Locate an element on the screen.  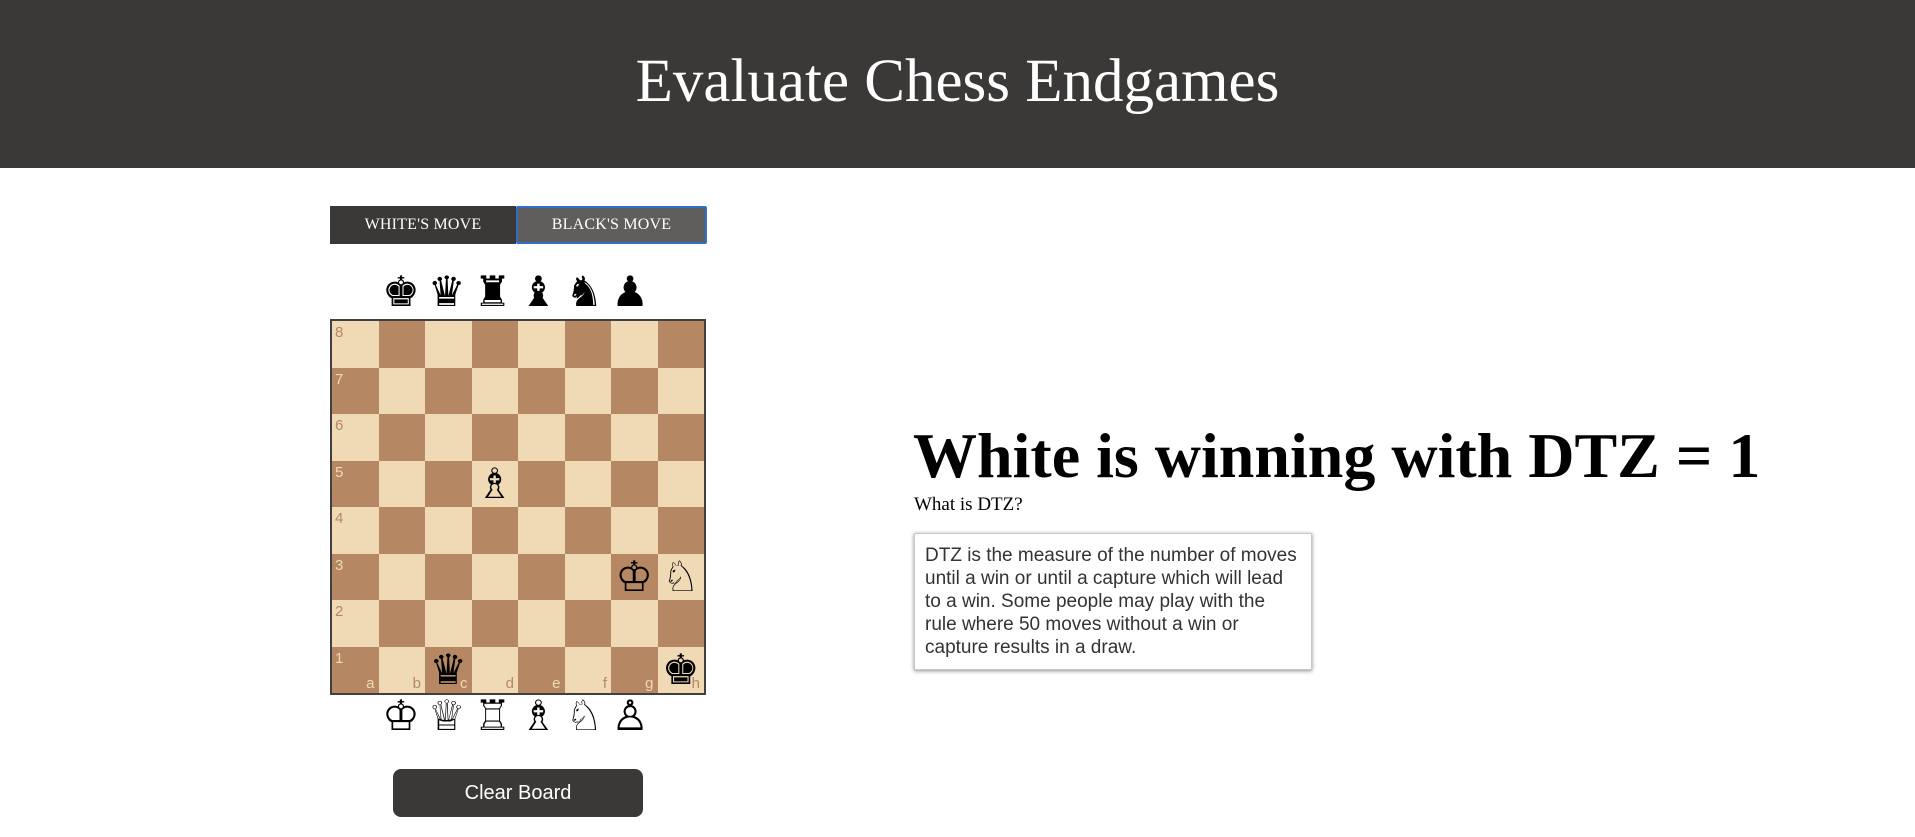
square-b2 is located at coordinates (401, 623).